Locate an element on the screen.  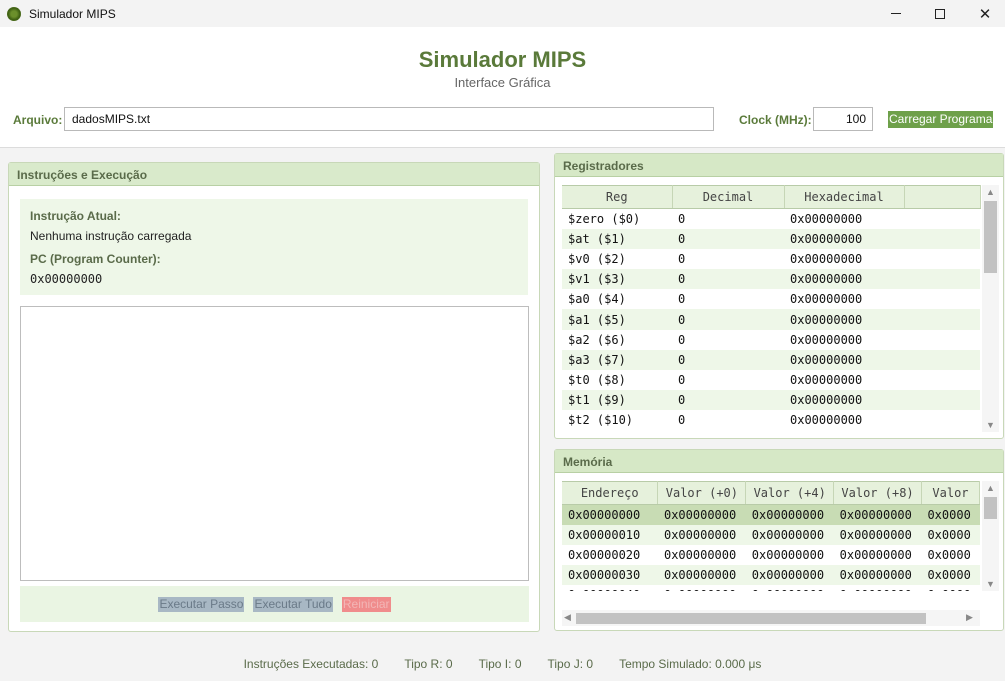
instructions-panel-title: Instruções e Execução is located at coordinates (274, 174).